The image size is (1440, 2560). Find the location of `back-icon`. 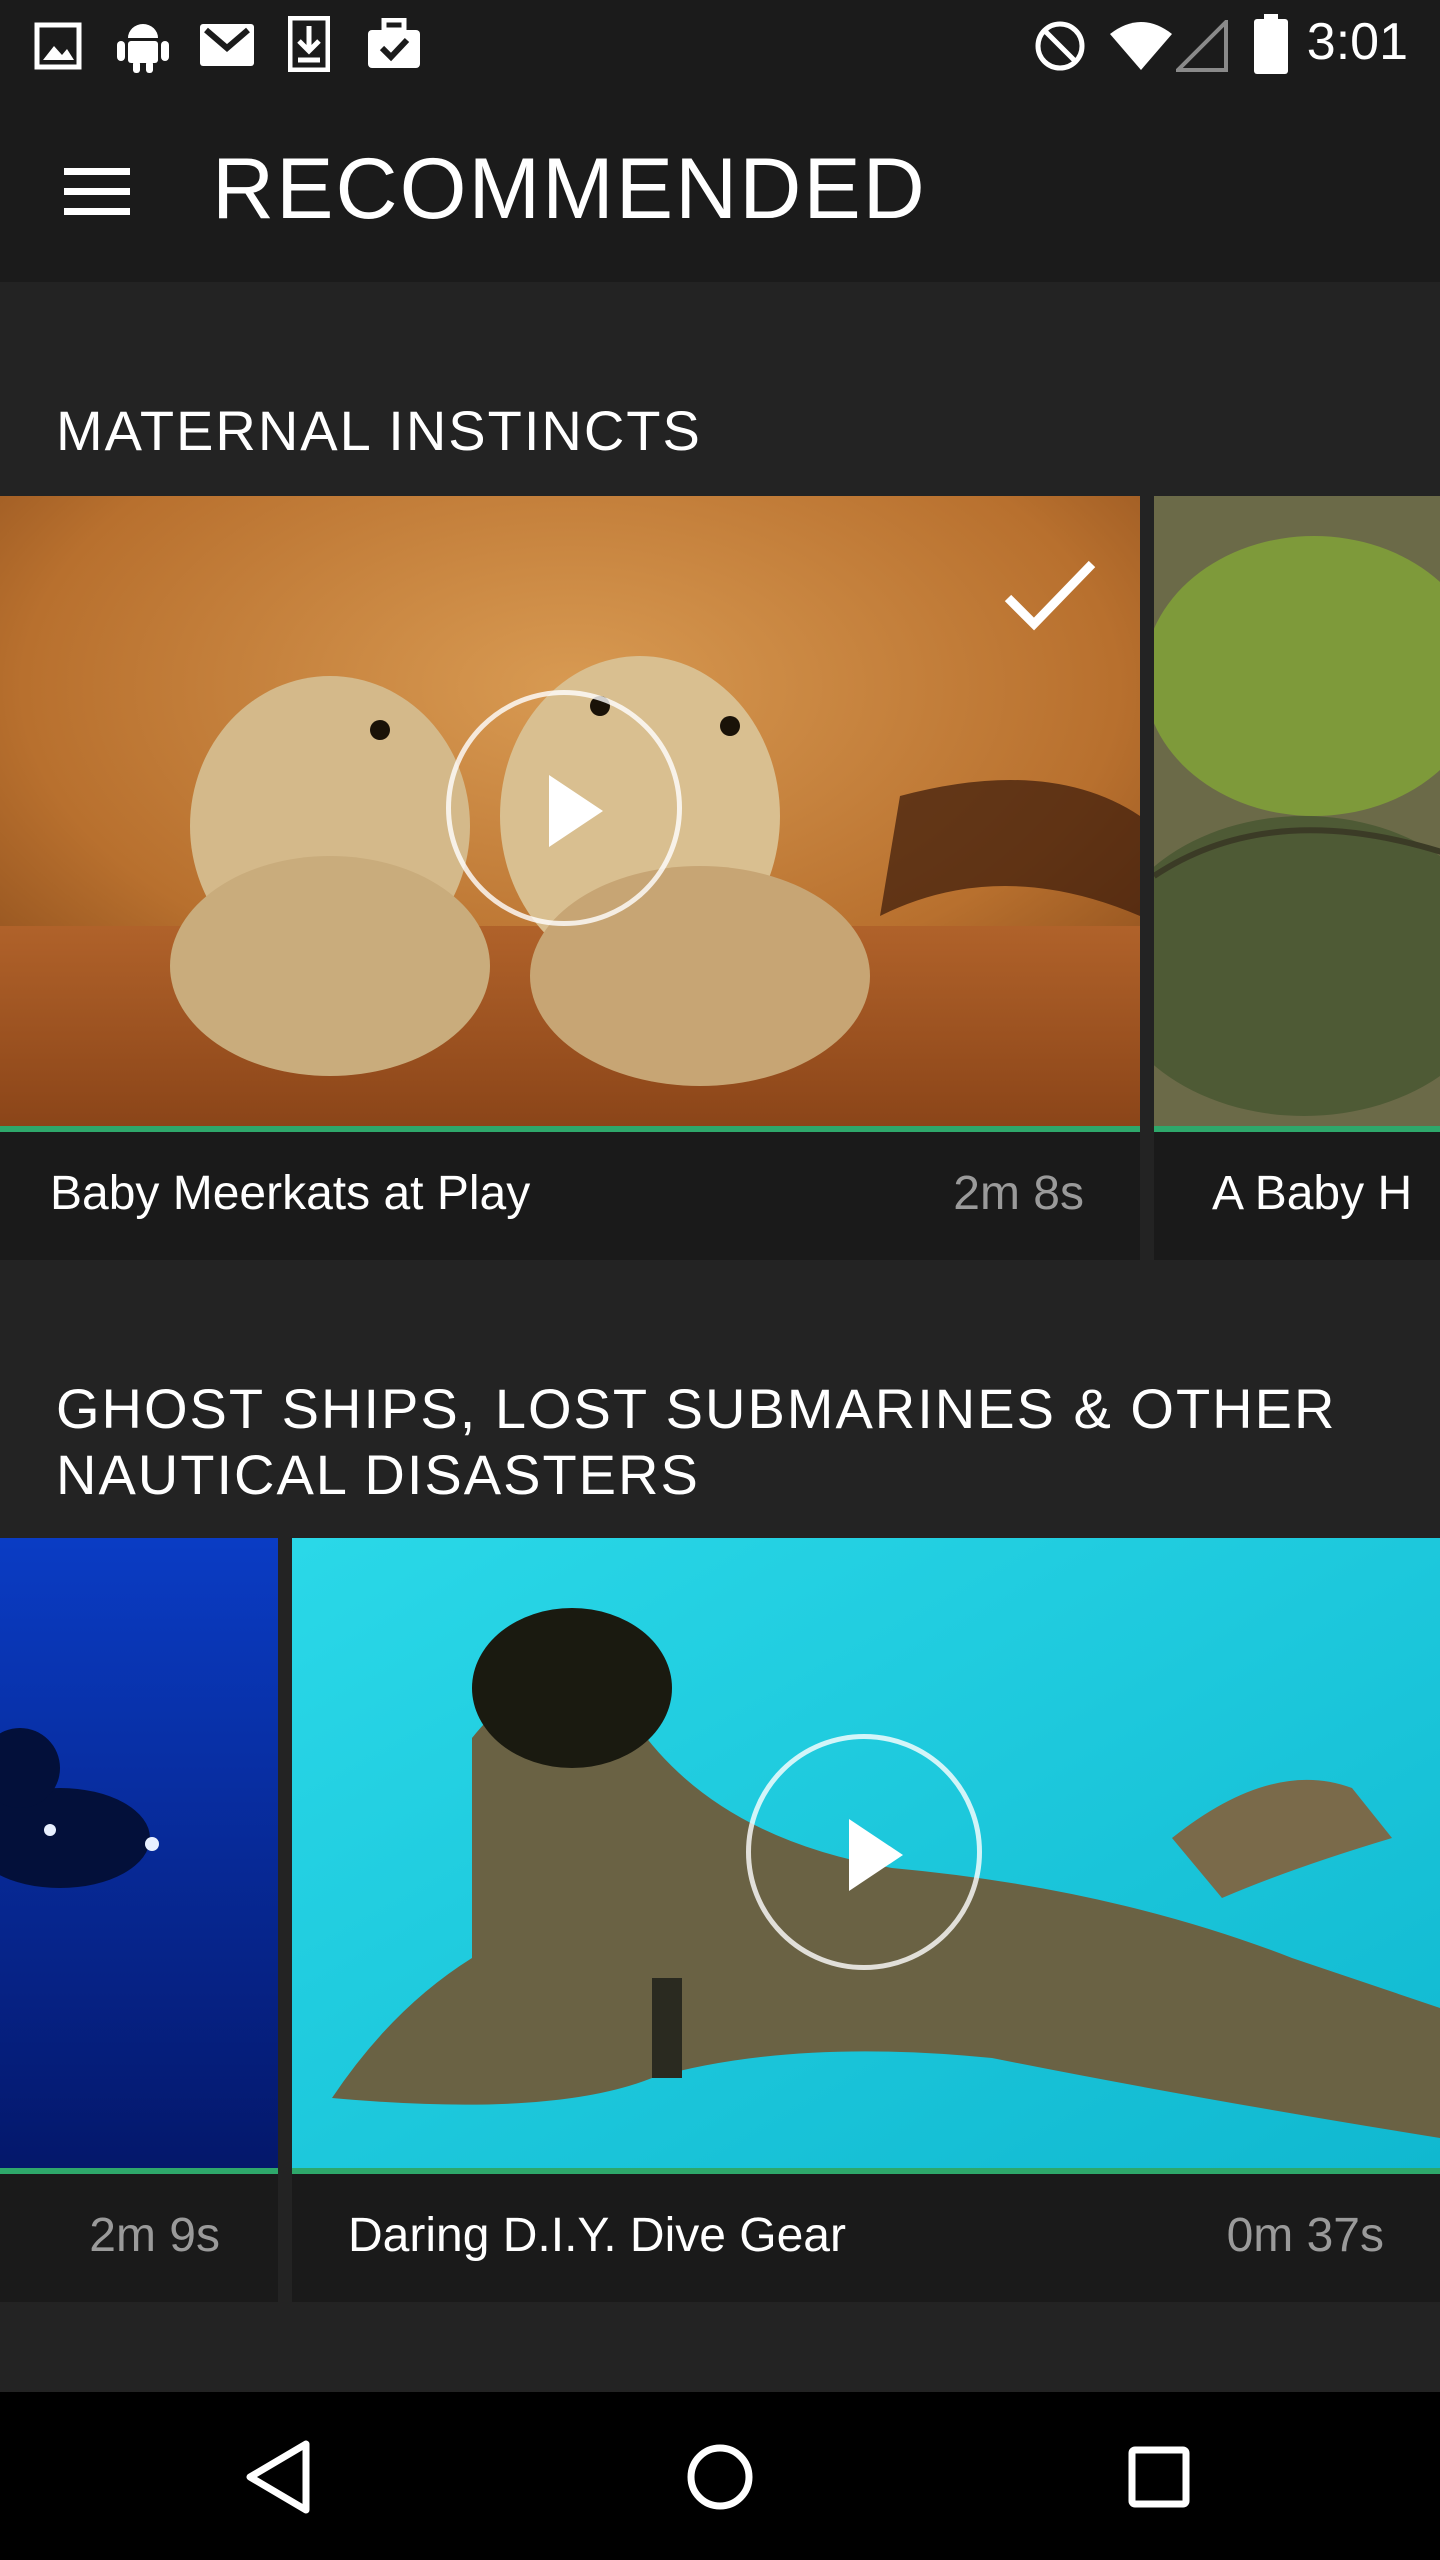

back-icon is located at coordinates (281, 2477).